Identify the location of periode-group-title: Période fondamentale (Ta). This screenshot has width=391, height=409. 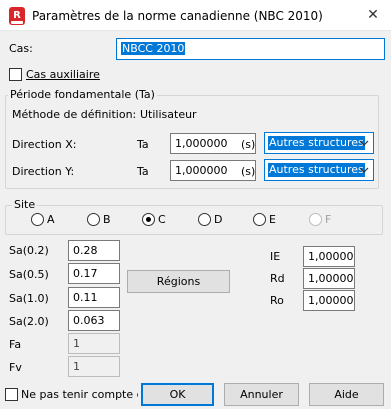
(82, 94).